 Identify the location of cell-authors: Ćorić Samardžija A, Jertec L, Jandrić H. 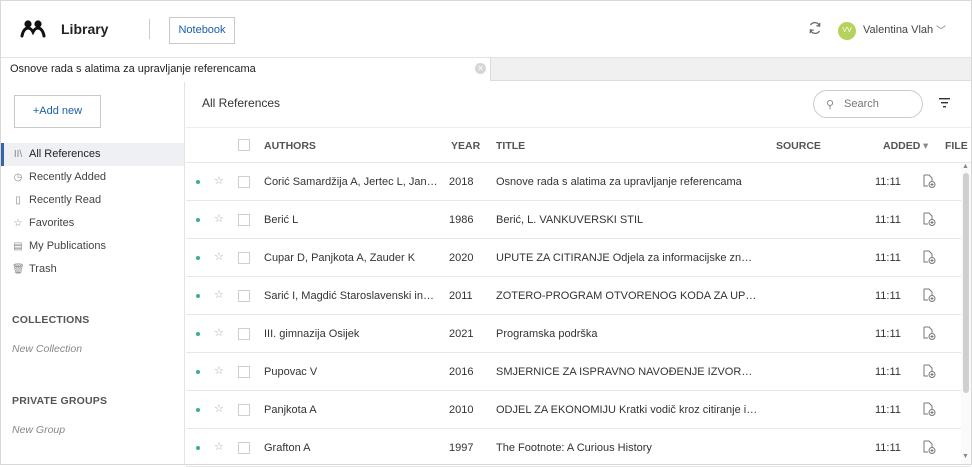
(351, 182).